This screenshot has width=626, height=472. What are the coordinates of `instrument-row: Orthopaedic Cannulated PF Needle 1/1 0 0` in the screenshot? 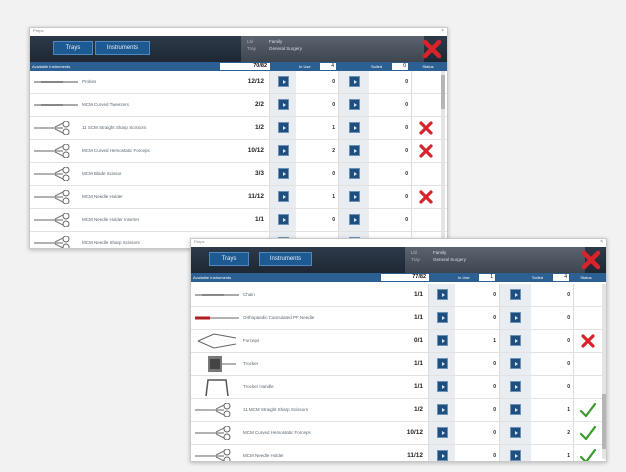 It's located at (398, 318).